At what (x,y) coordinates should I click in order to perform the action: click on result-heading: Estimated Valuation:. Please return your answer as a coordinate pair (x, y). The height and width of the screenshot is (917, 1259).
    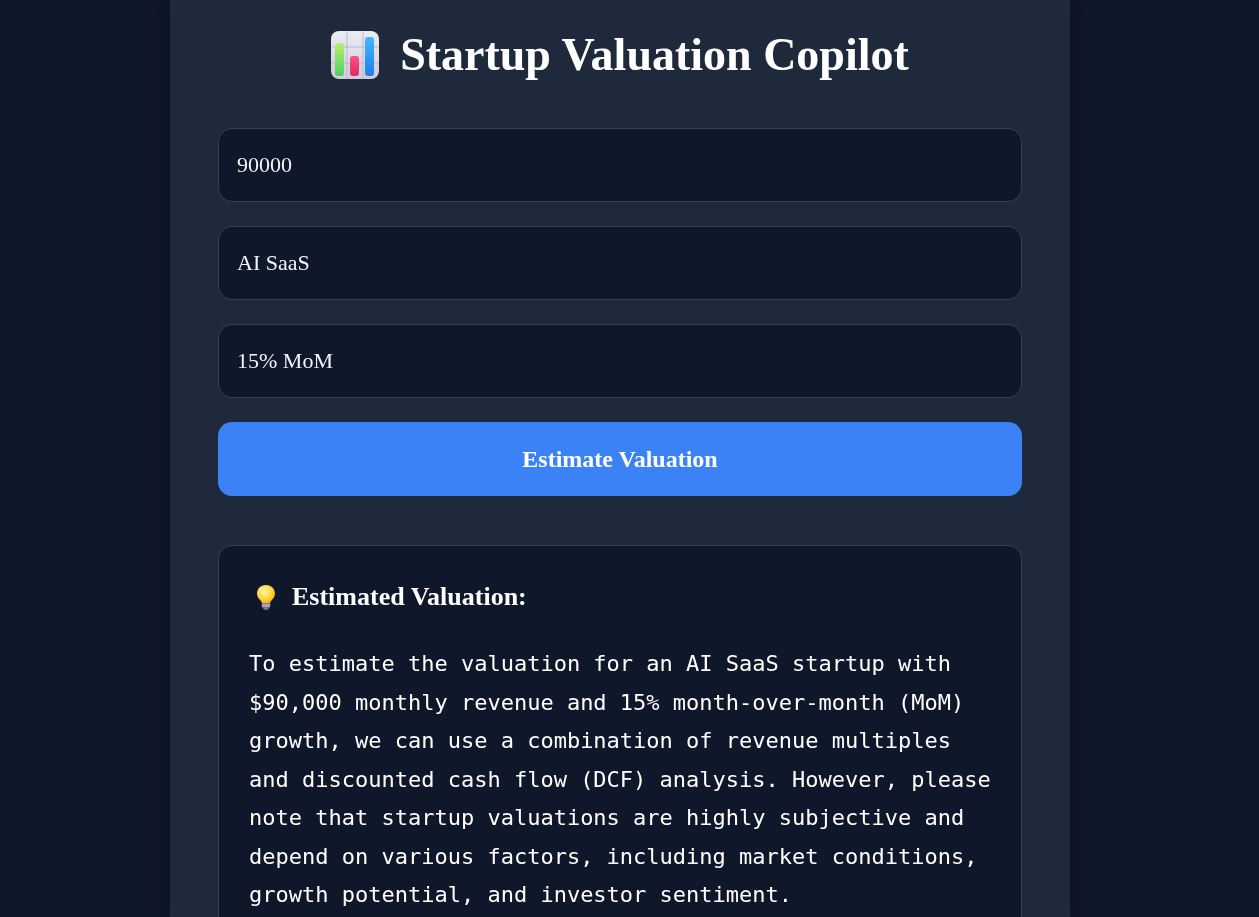
    Looking at the image, I should click on (409, 597).